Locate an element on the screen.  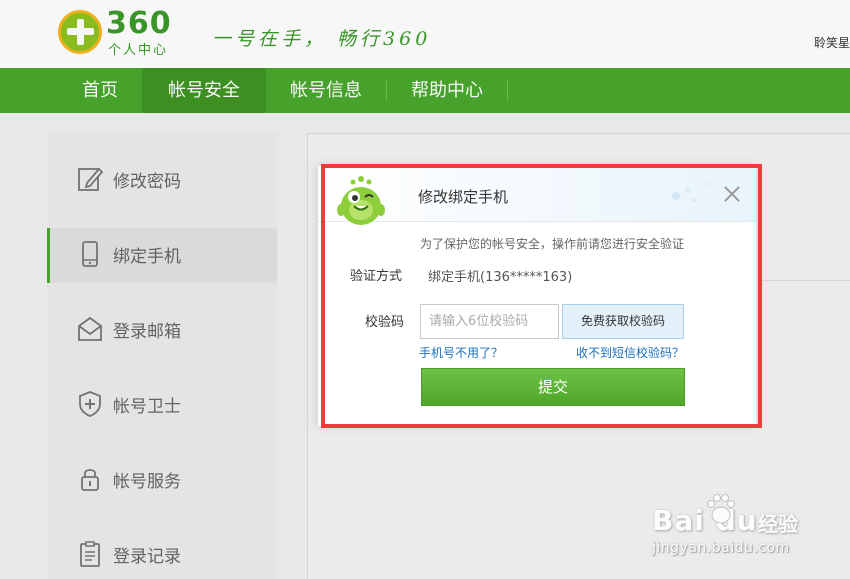
watermark-url: jingyan.baidu.com is located at coordinates (721, 548).